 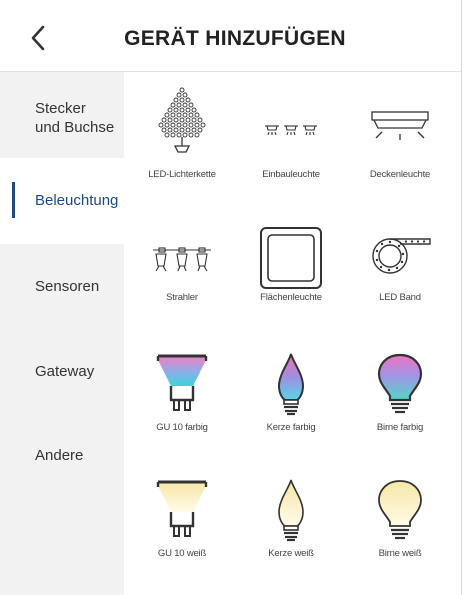 I want to click on spotlight-icon, so click(x=182, y=259).